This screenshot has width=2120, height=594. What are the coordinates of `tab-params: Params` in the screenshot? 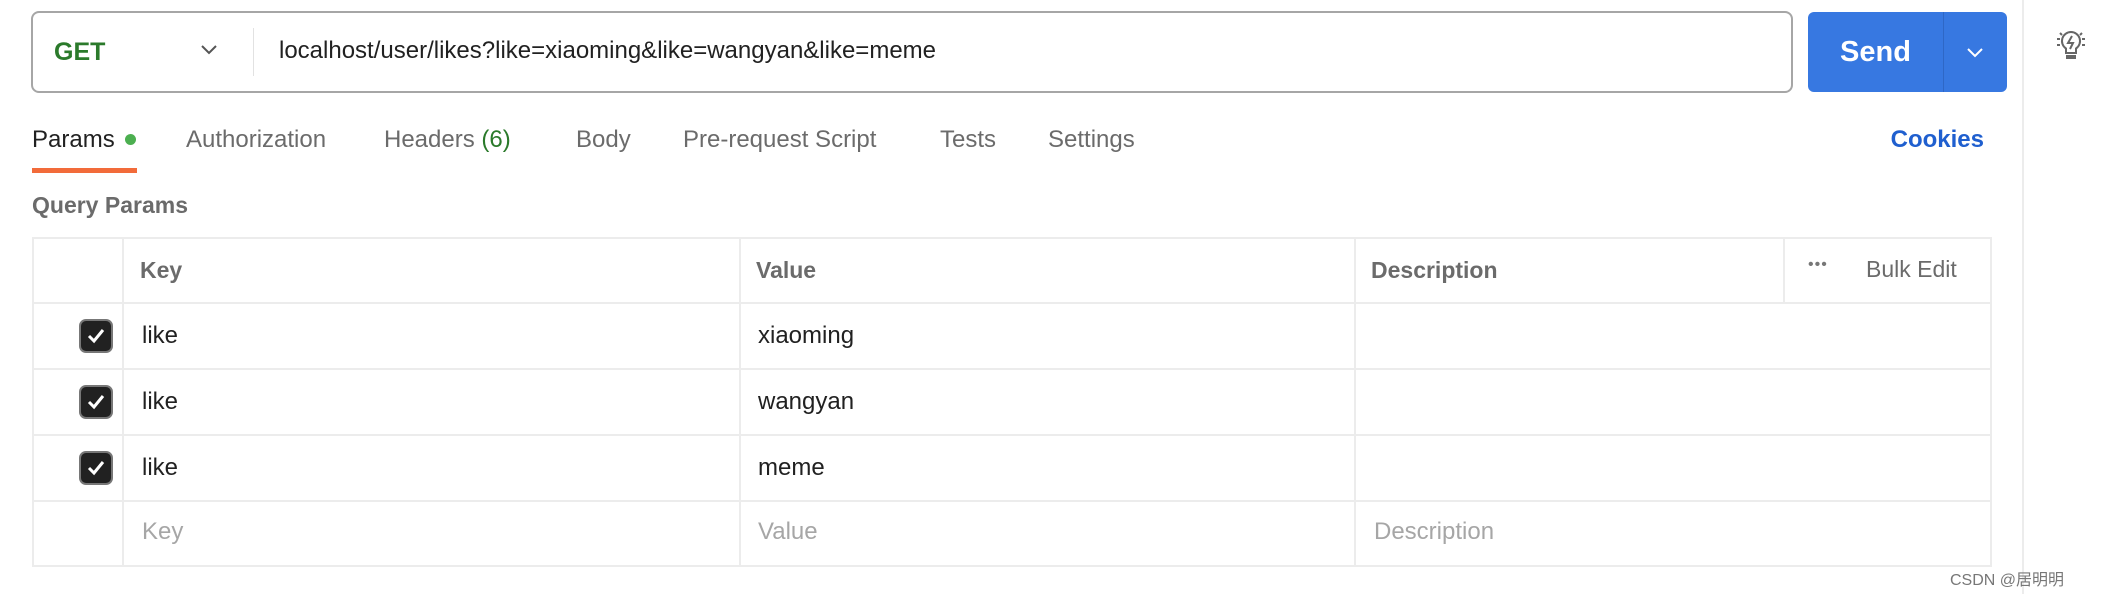 It's located at (73, 140).